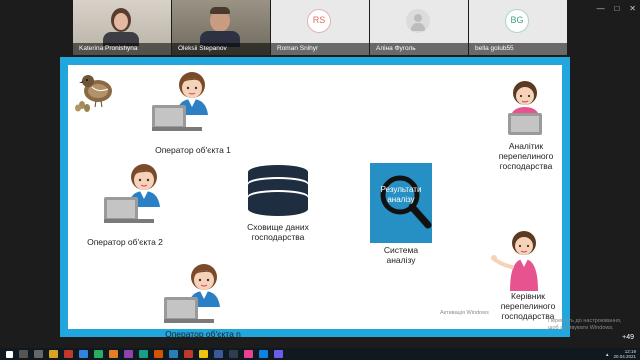  I want to click on minimize-icon: —, so click(600, 8).